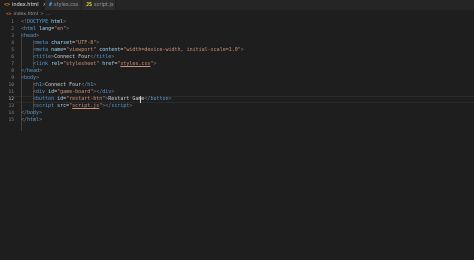  I want to click on tab-styles-css: # styles.css, so click(63, 5).